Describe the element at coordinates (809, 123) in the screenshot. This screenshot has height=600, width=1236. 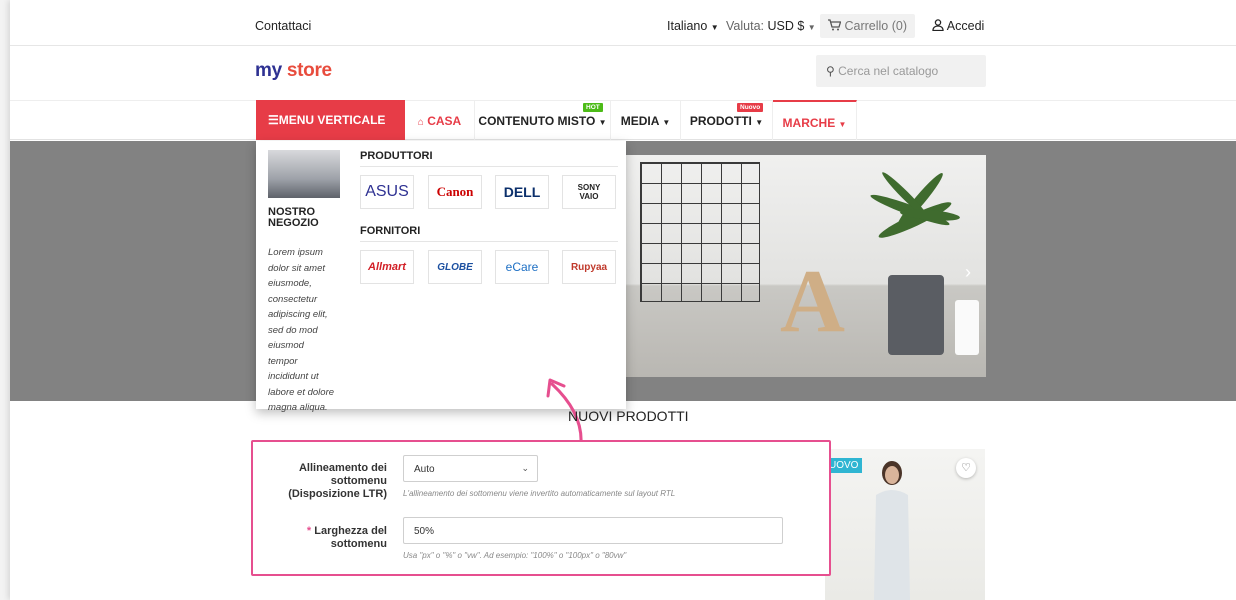
I see `nav-item-label: MARCHE` at that location.